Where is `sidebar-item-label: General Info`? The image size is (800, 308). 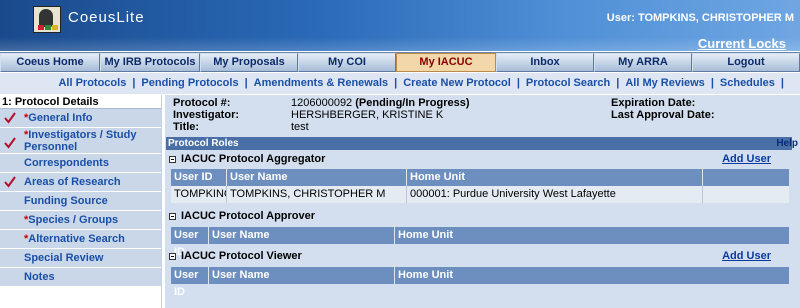
sidebar-item-label: General Info is located at coordinates (60, 118).